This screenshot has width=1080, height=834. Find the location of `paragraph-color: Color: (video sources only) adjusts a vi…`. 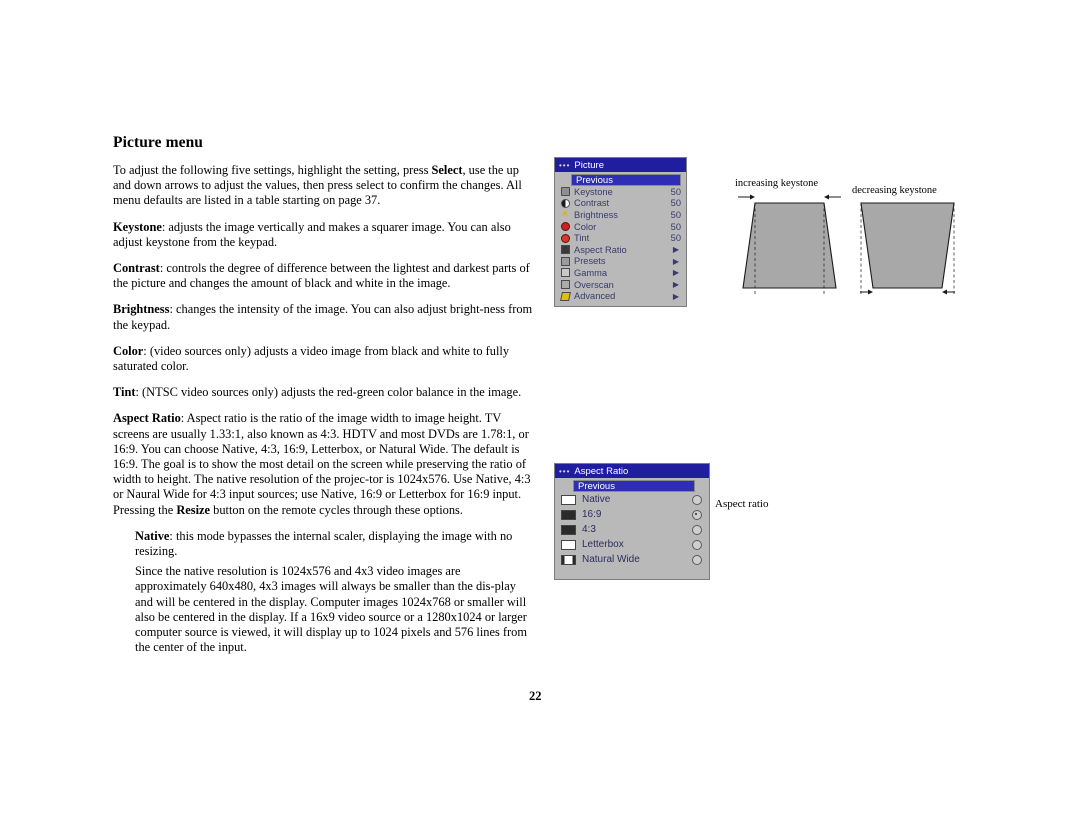

paragraph-color: Color: (video sources only) adjusts a vi… is located at coordinates (323, 359).